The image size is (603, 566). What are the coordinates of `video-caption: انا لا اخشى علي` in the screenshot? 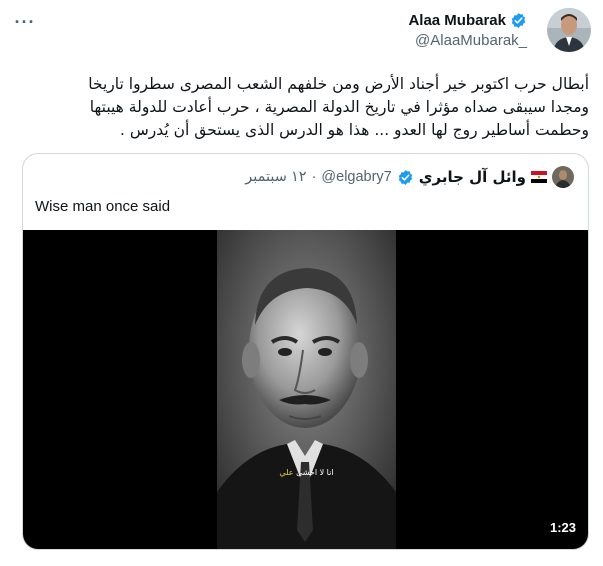 It's located at (306, 472).